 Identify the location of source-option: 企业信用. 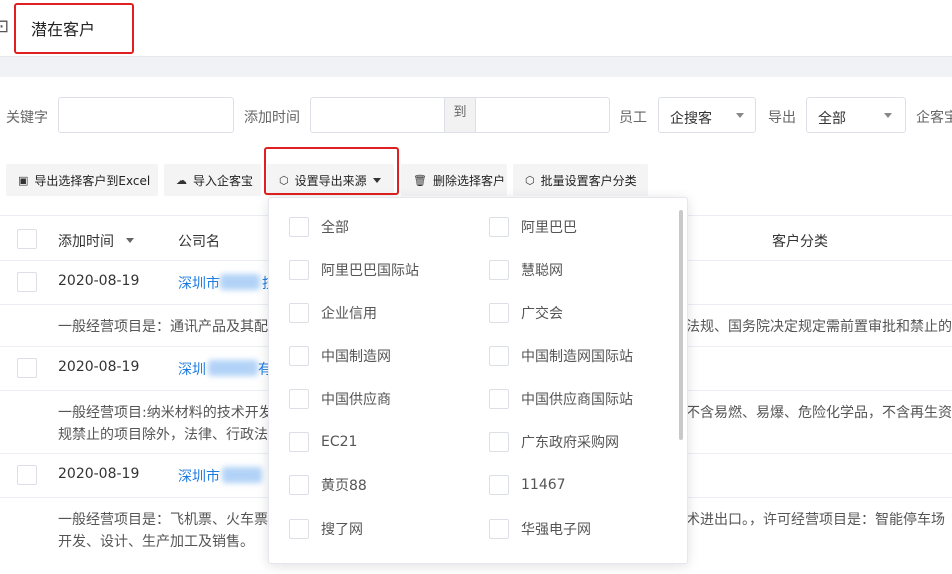
(333, 313).